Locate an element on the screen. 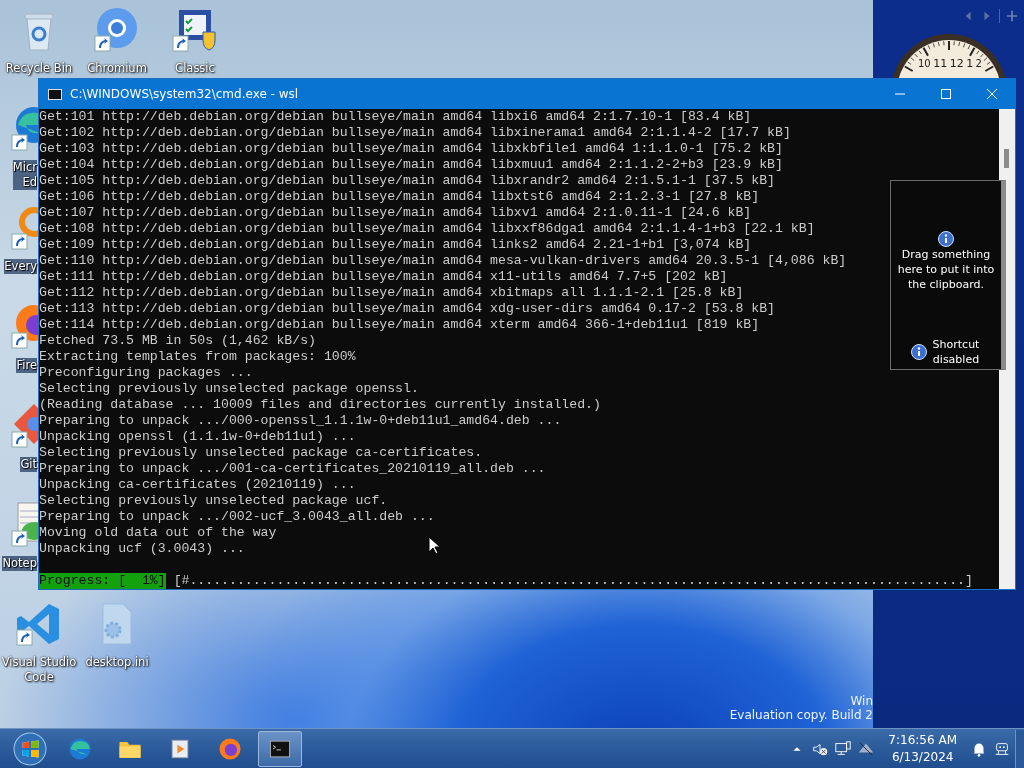 This screenshot has height=768, width=1024. terminal-line: Get:110 http://deb.debian.org/debian bullseye/main amd64 mesa-vulkan-drivers amd64 20.3.5-1 [4,086 kB] is located at coordinates (443, 261).